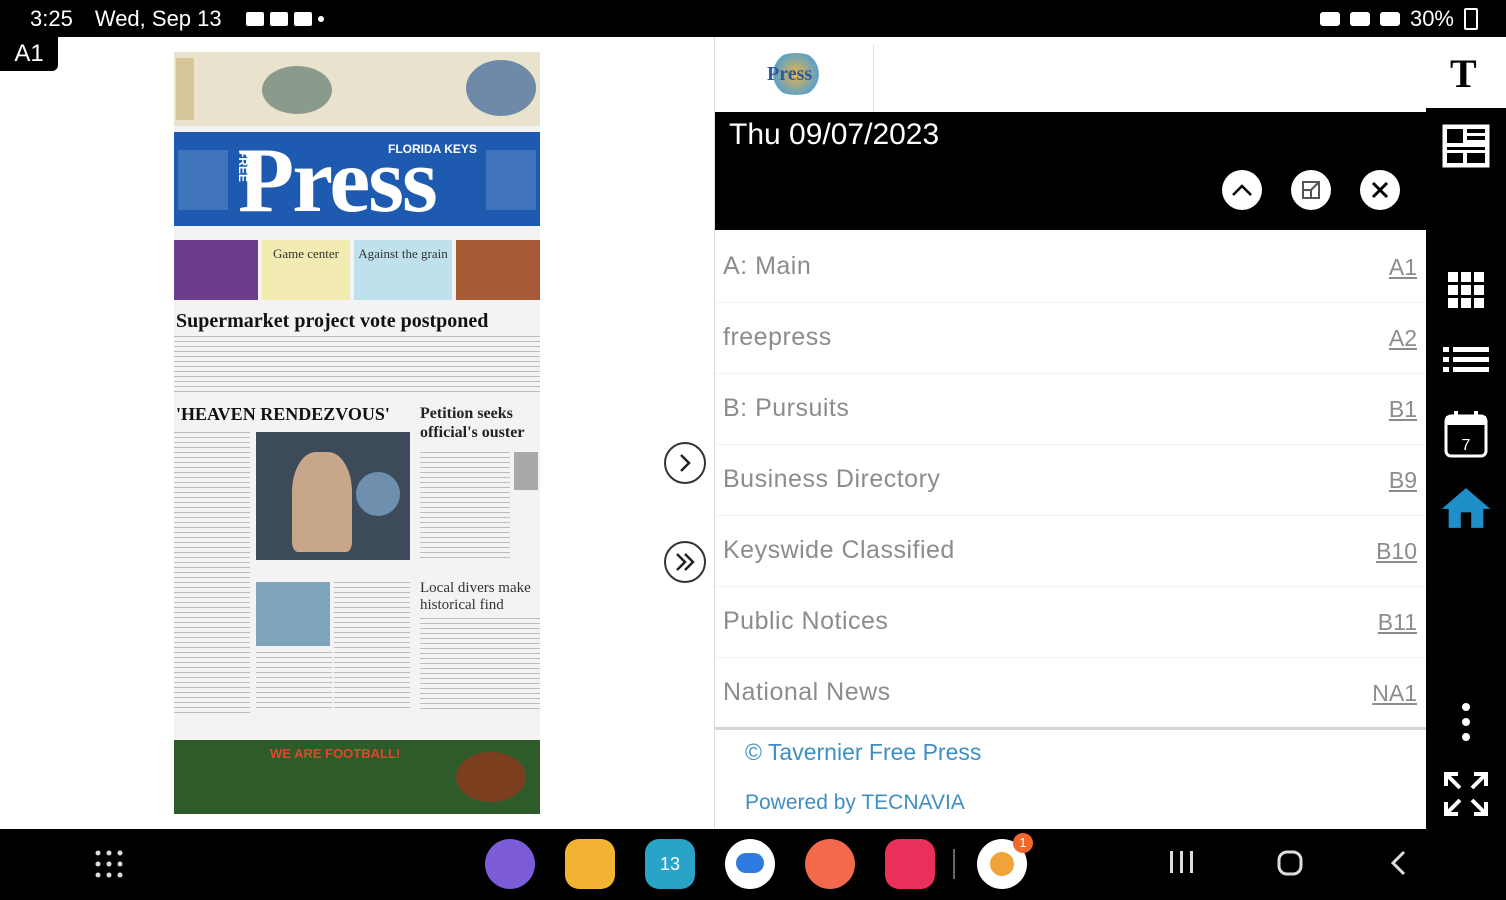 The height and width of the screenshot is (900, 1506). I want to click on section-item-national-news: National News NA1, so click(1071, 693).